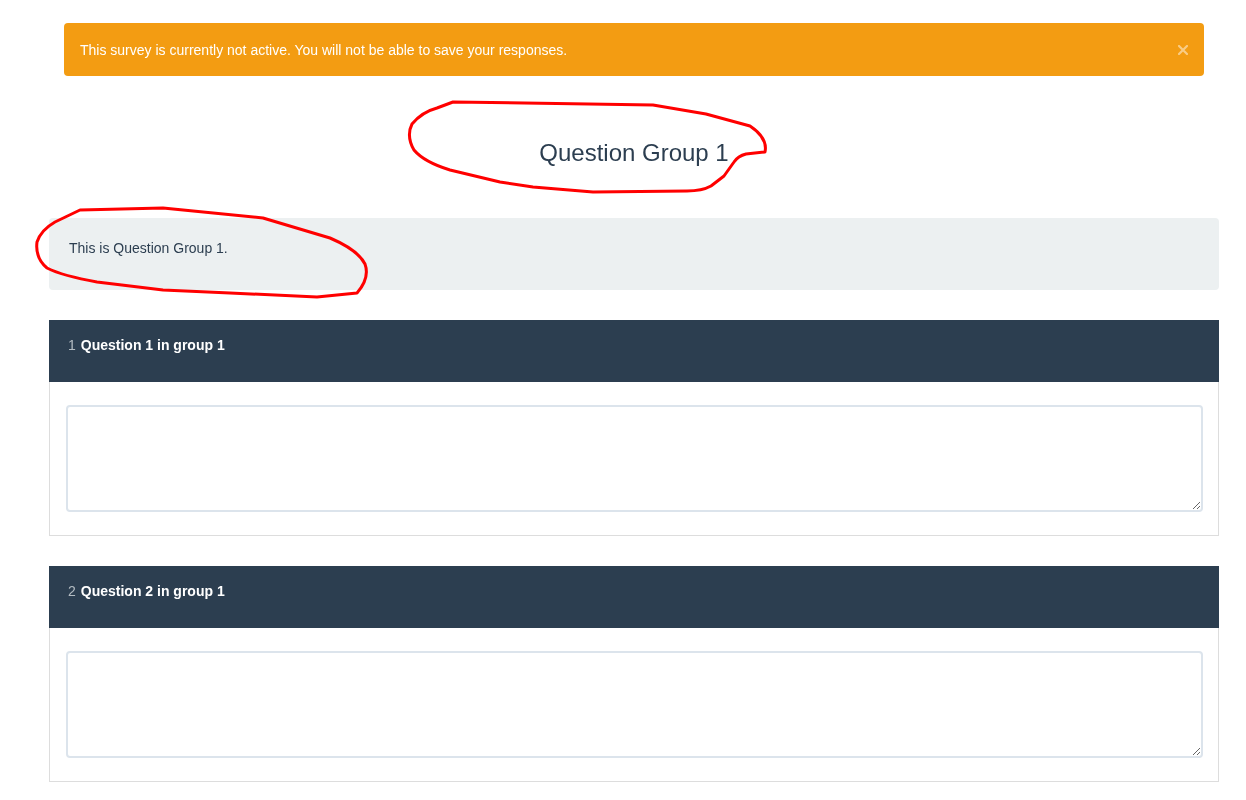 Image resolution: width=1246 pixels, height=800 pixels. What do you see at coordinates (148, 248) in the screenshot?
I see `group-description: This is Question Group 1.` at bounding box center [148, 248].